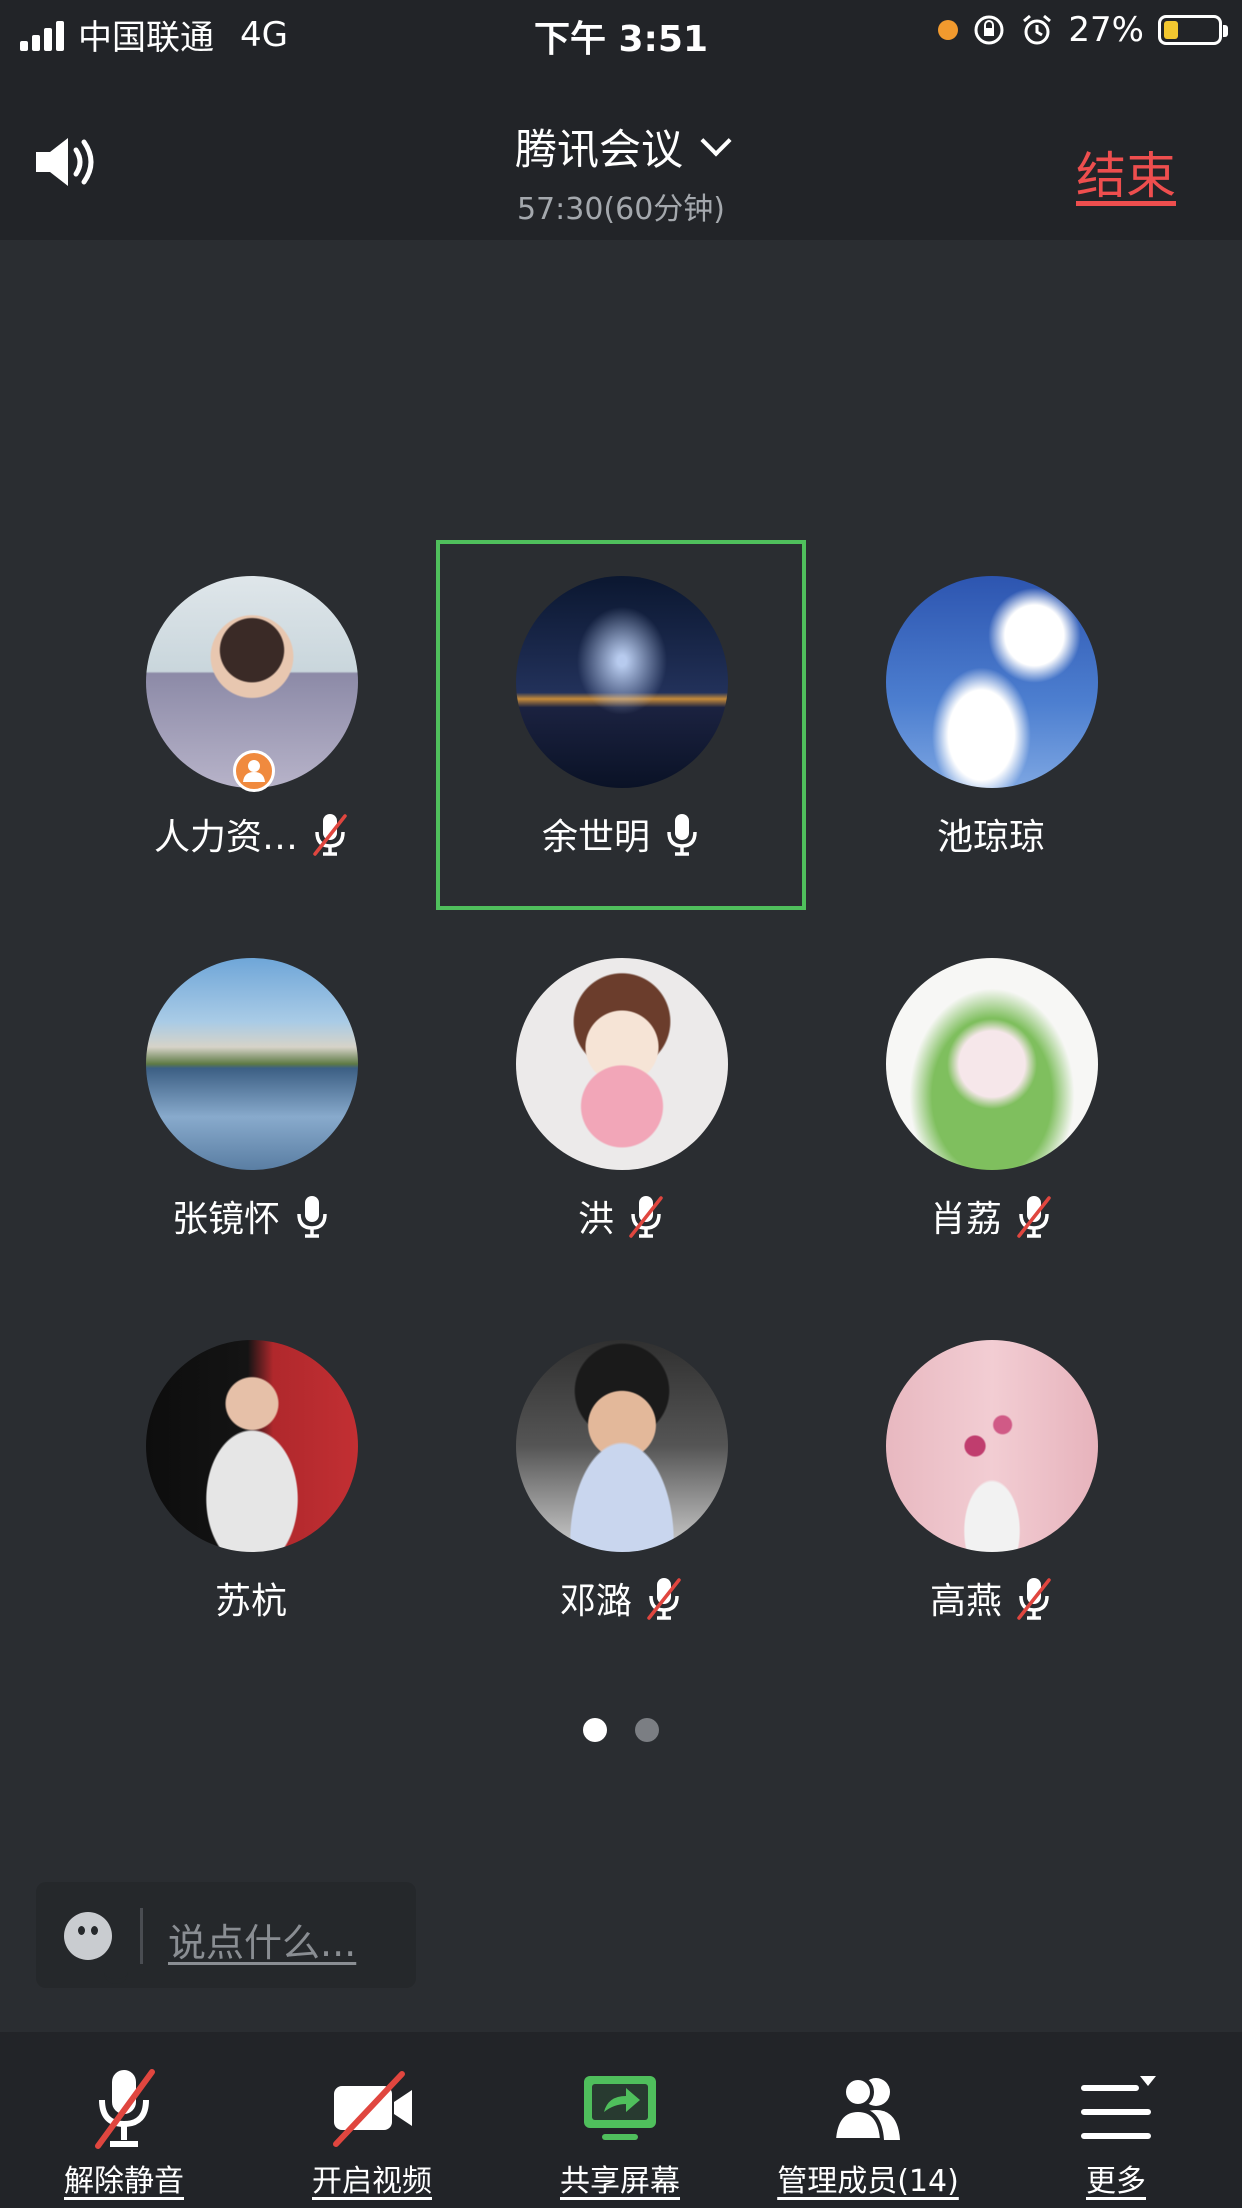 The height and width of the screenshot is (2208, 1242). I want to click on participant-name: 苏杭, so click(250, 1601).